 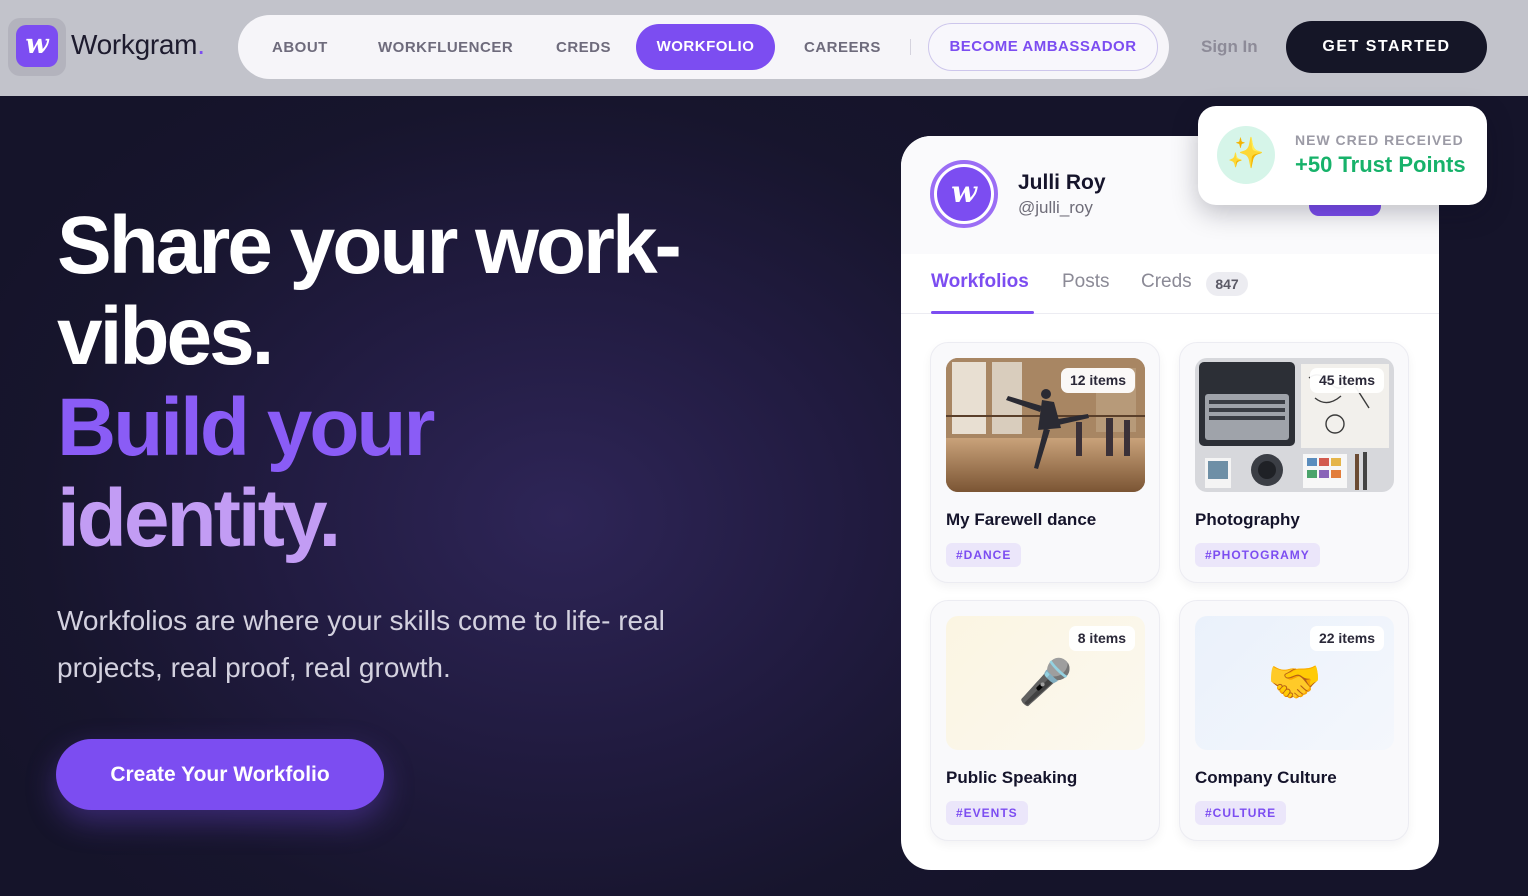 What do you see at coordinates (1086, 282) in the screenshot?
I see `tab-posts: Posts` at bounding box center [1086, 282].